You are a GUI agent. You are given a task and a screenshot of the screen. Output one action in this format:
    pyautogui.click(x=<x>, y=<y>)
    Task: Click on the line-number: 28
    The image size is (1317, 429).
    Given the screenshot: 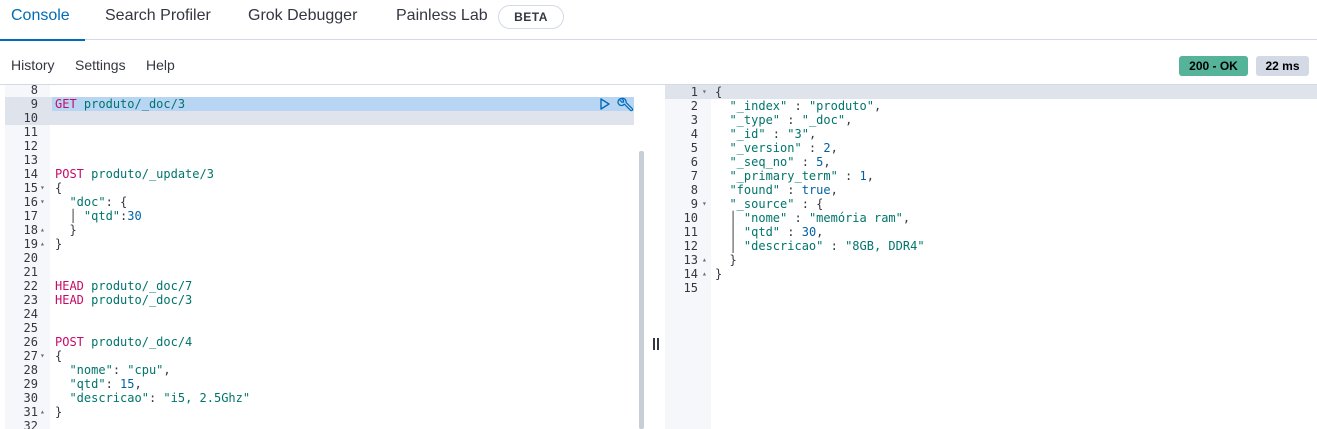 What is the action you would take?
    pyautogui.click(x=30, y=370)
    